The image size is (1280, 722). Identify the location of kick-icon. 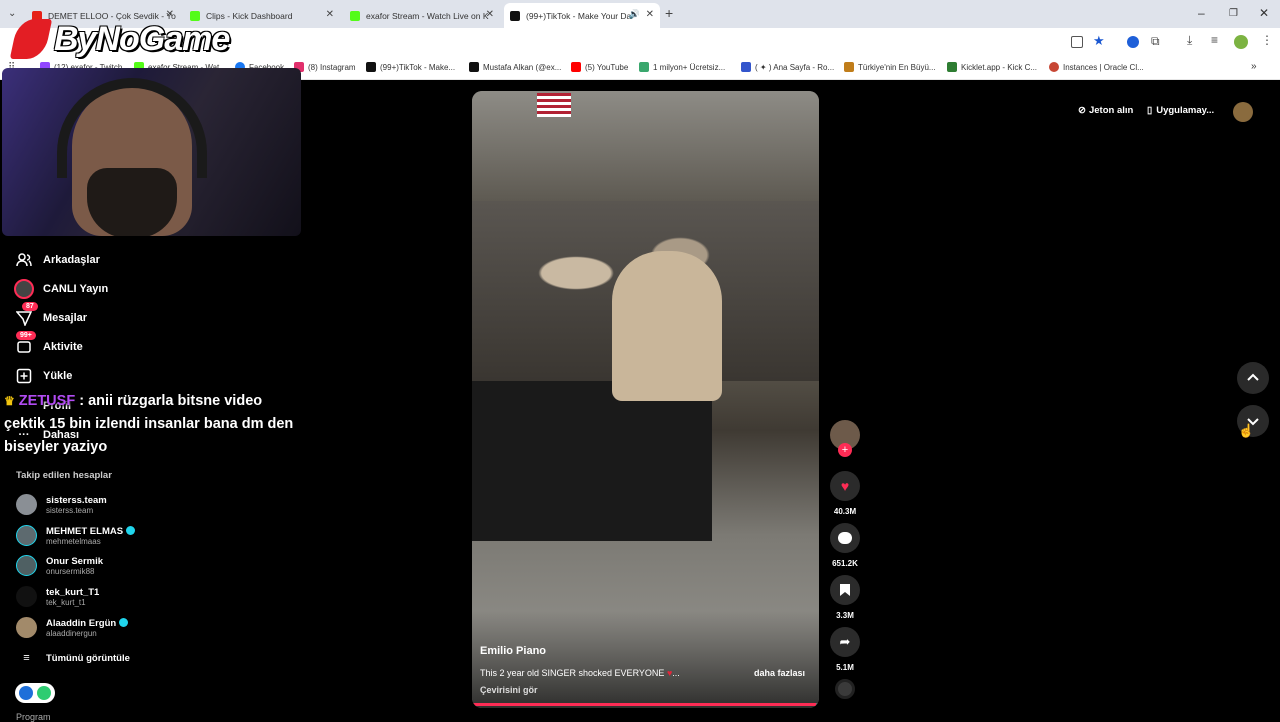
(355, 15).